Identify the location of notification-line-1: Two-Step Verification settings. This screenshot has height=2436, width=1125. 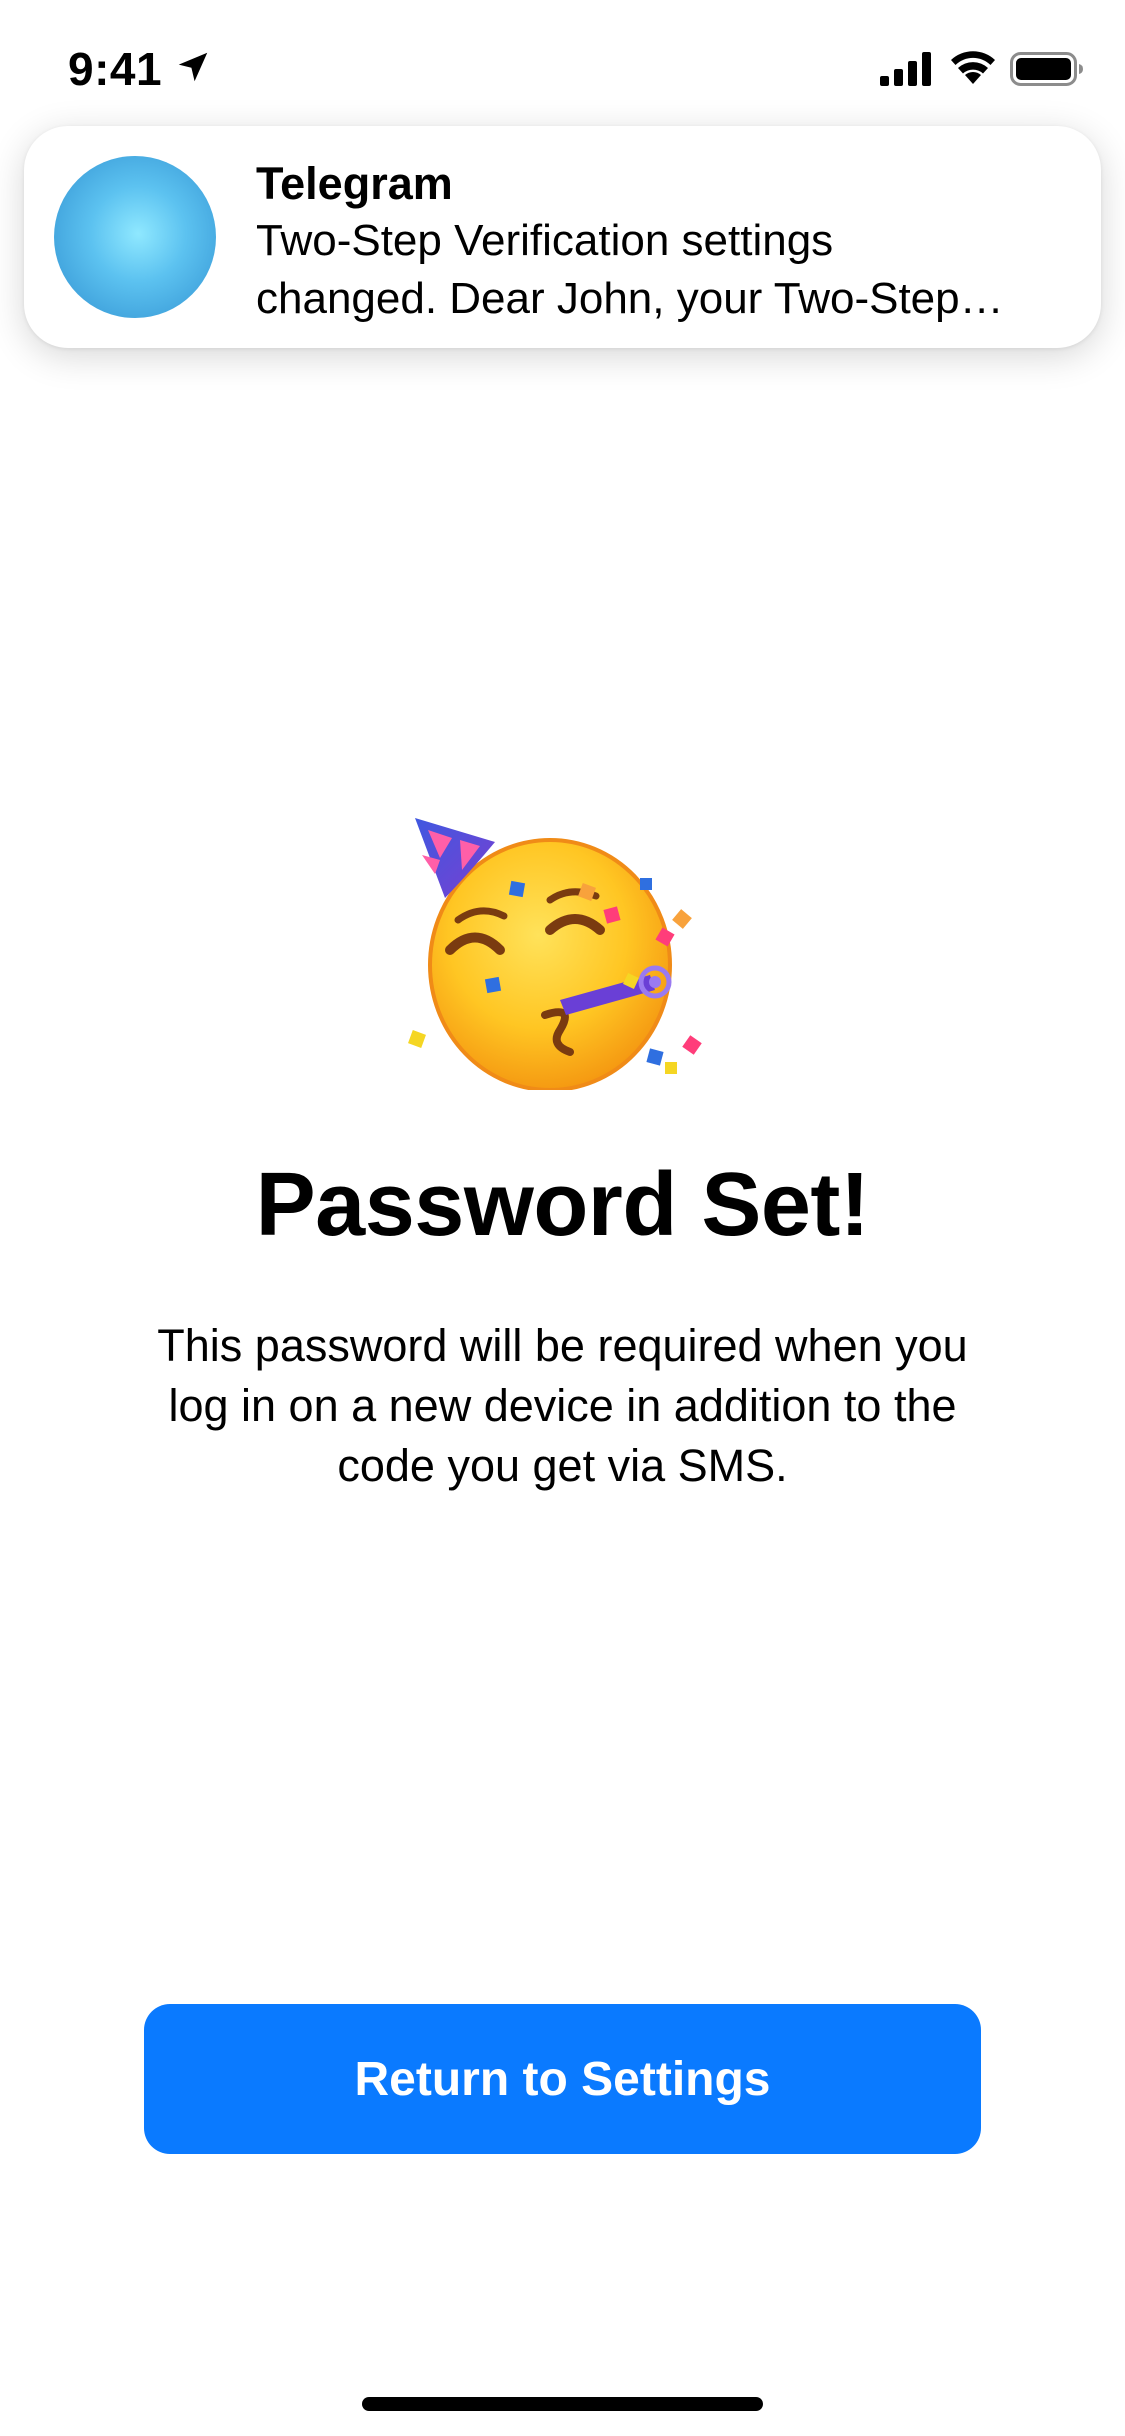
(545, 240).